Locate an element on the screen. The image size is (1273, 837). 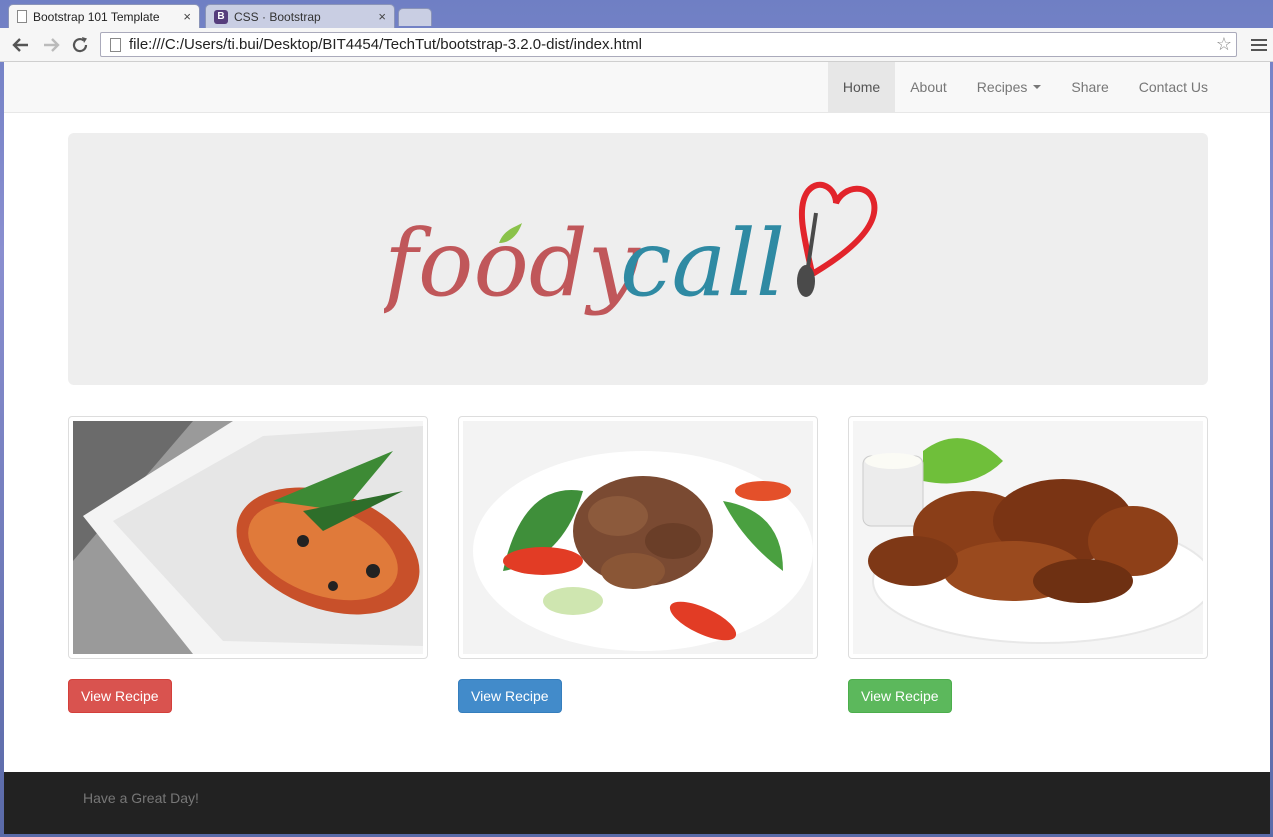
logo-text-foody: foody is located at coordinates (512, 263).